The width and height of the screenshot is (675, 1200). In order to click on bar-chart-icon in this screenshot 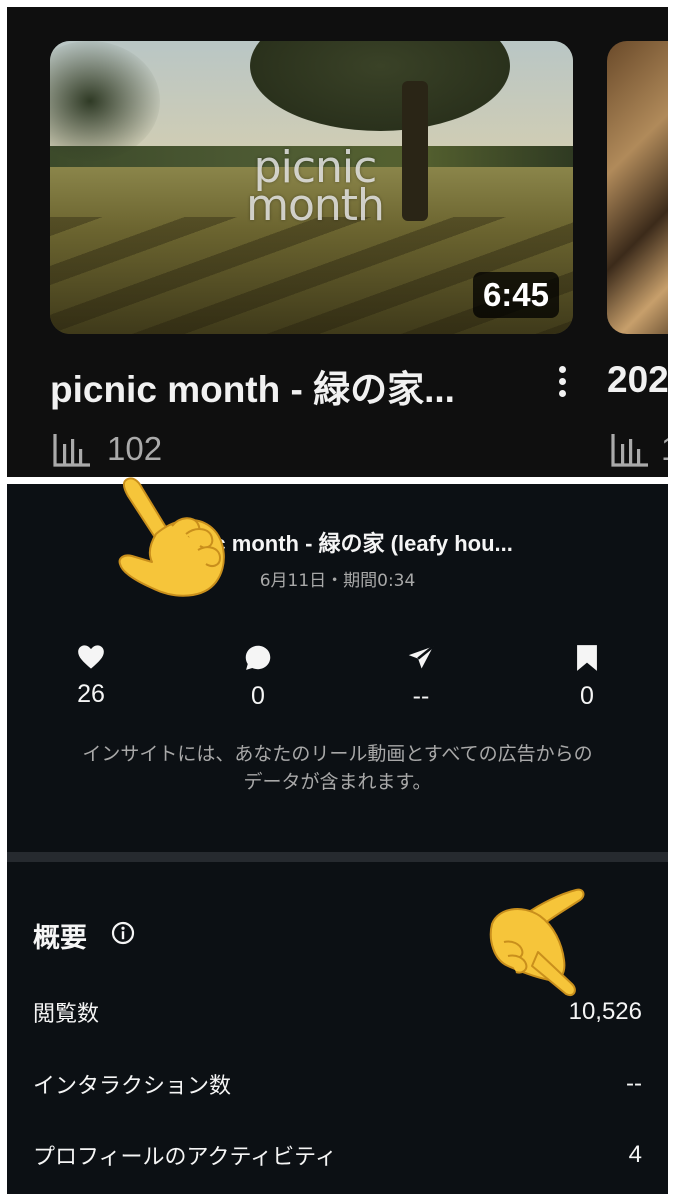, I will do `click(71, 450)`.